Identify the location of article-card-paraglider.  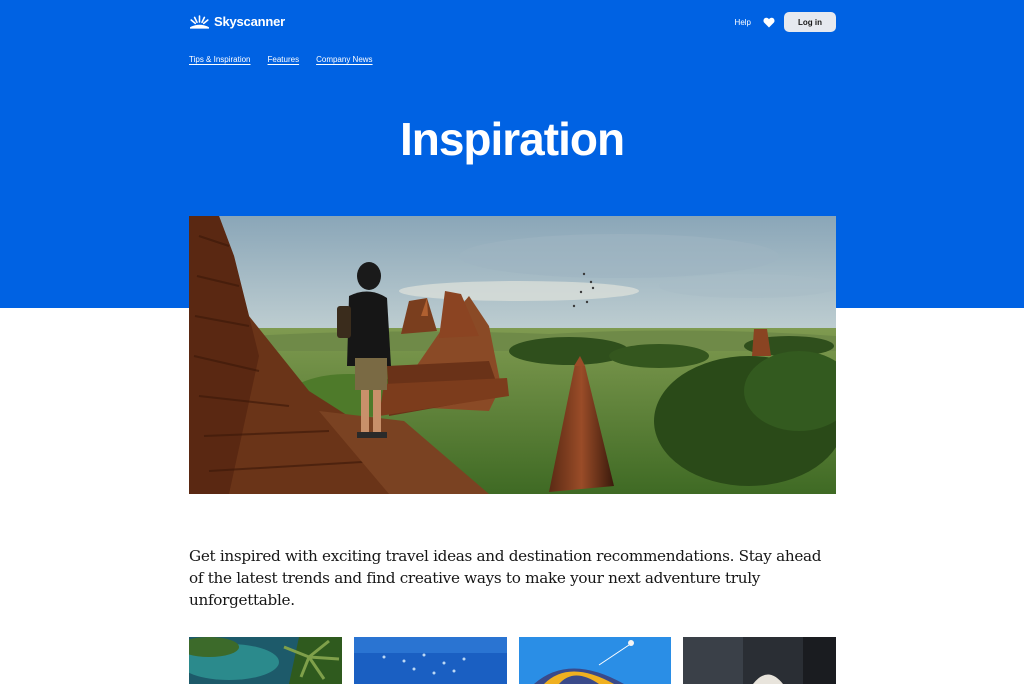
(595, 660).